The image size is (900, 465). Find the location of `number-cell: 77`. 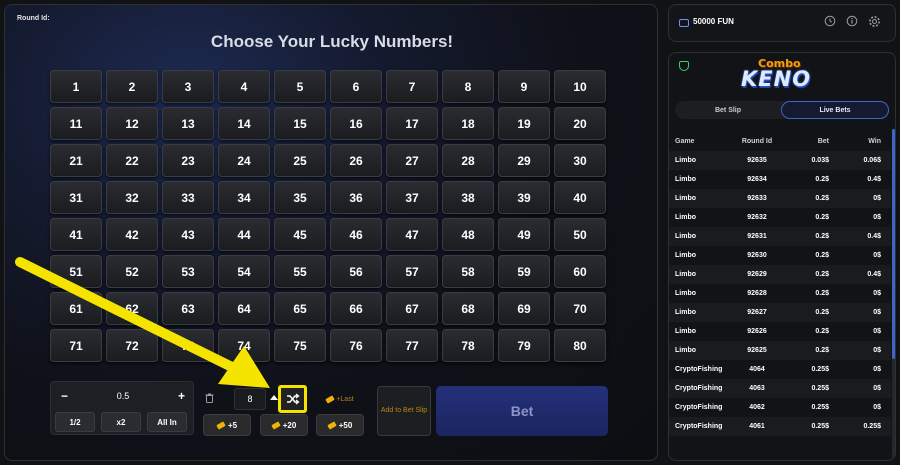

number-cell: 77 is located at coordinates (412, 345).